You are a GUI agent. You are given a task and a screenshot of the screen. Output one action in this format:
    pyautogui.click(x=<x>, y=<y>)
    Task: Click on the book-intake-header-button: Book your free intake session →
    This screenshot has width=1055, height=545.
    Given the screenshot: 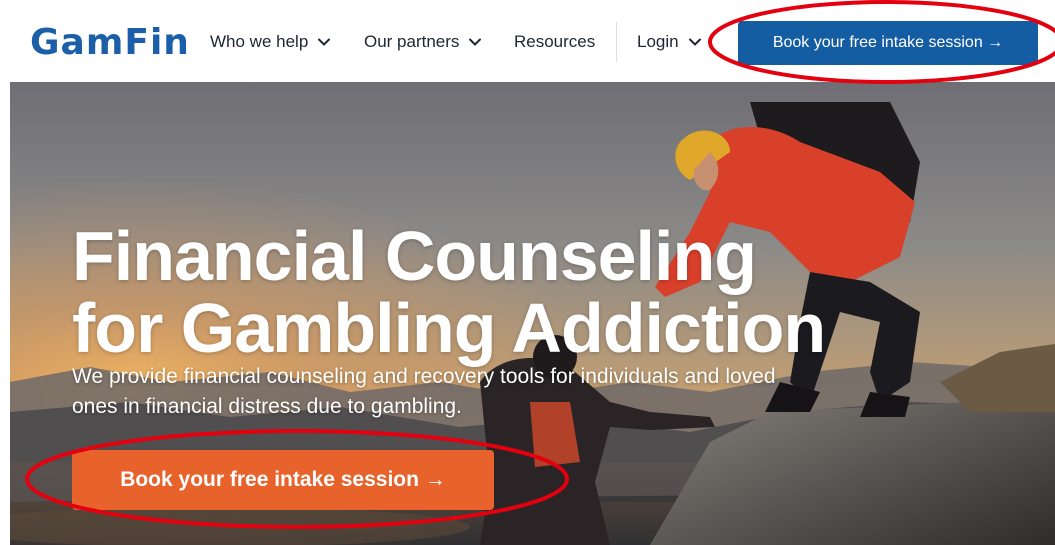 What is the action you would take?
    pyautogui.click(x=888, y=43)
    